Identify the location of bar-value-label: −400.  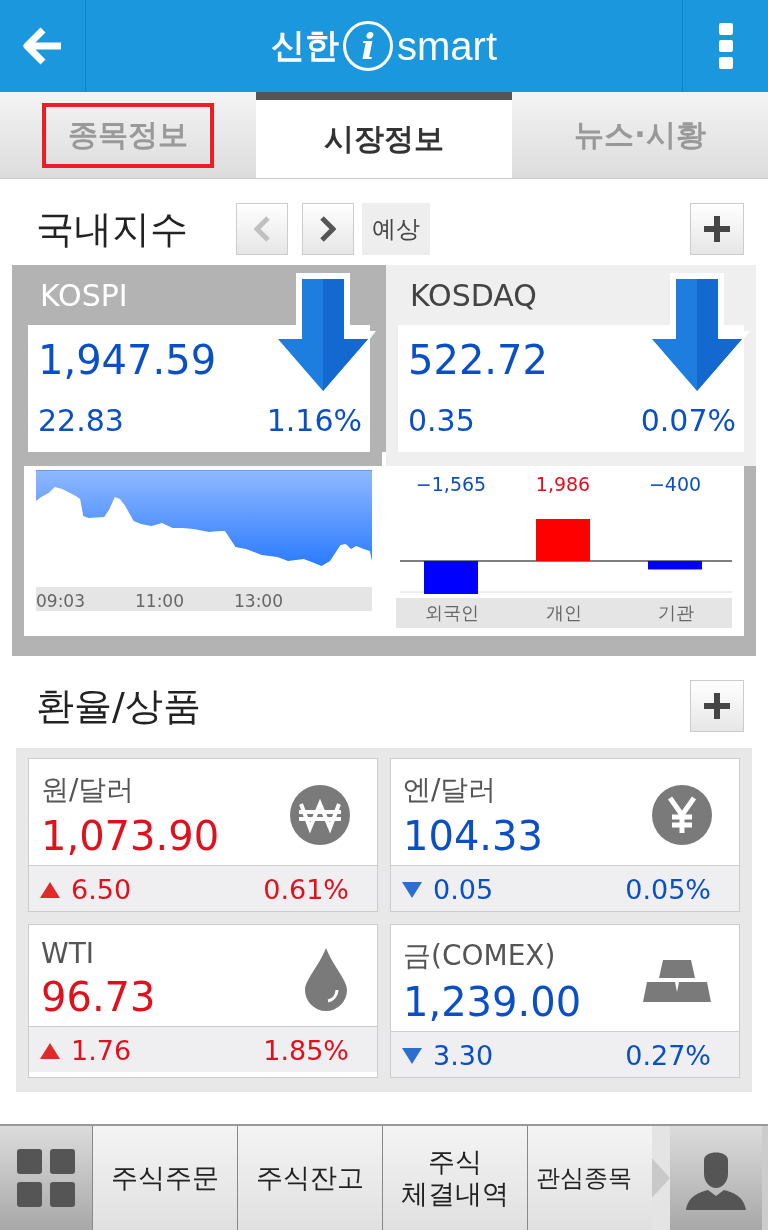
(675, 484).